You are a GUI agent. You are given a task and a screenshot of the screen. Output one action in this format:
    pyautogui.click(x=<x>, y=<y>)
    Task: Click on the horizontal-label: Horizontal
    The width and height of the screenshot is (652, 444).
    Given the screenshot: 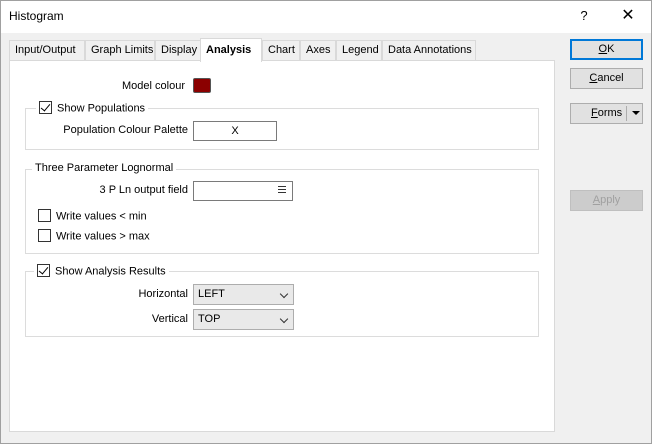 What is the action you would take?
    pyautogui.click(x=163, y=294)
    